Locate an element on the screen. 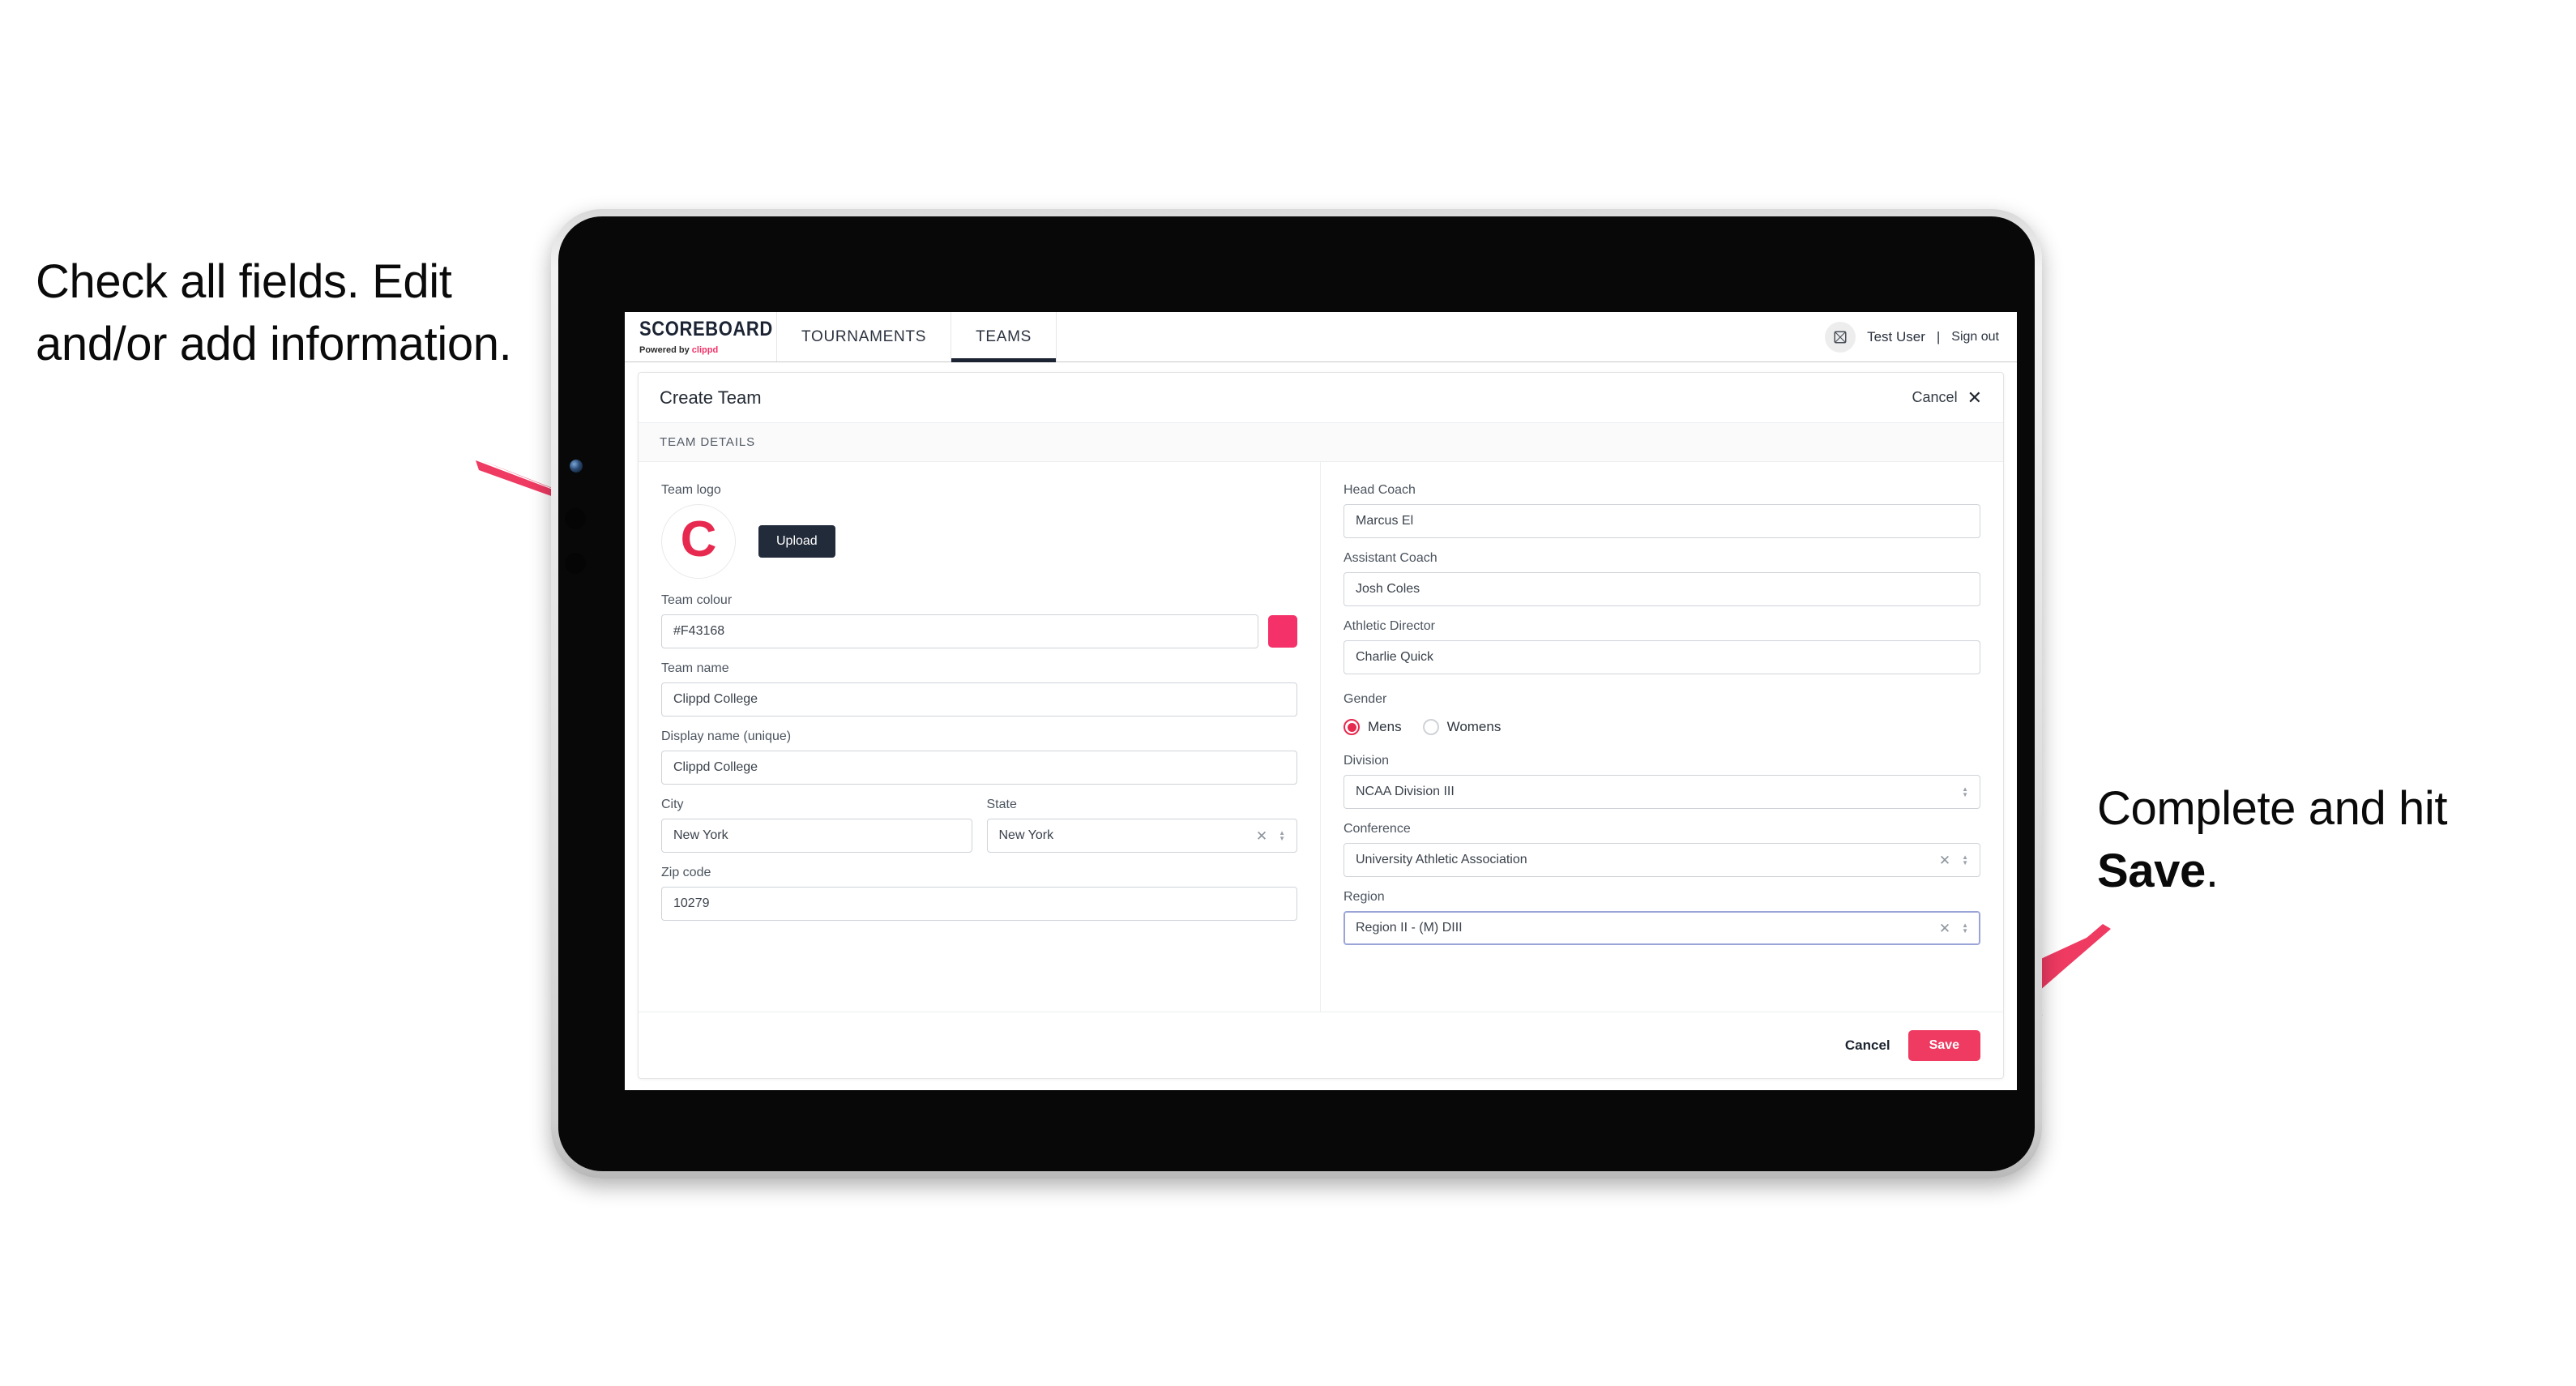 The width and height of the screenshot is (2576, 1386). dialog-header: Create Team Cancel ✕ is located at coordinates (1321, 398).